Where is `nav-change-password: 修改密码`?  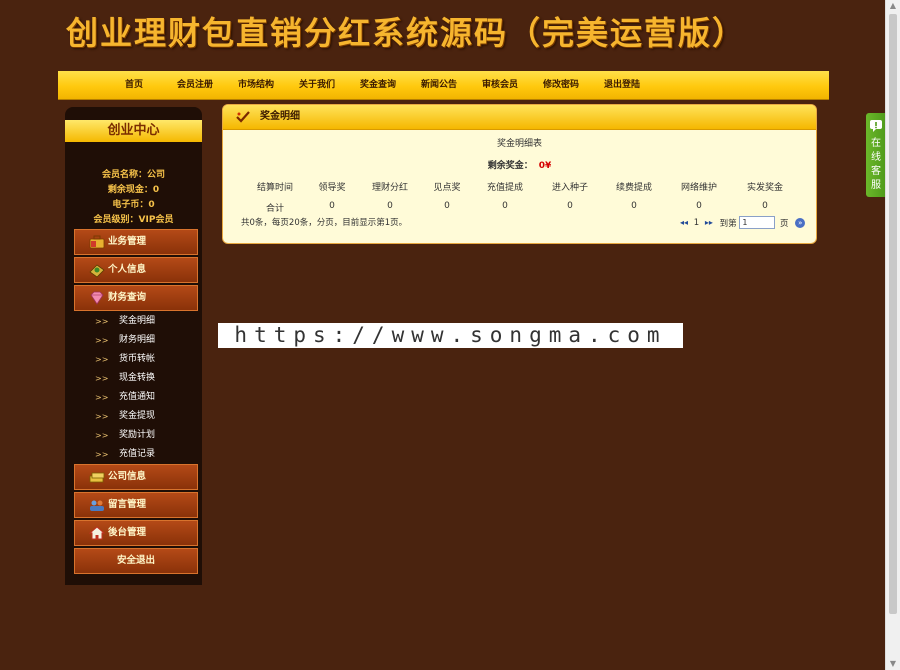
nav-change-password: 修改密码 is located at coordinates (561, 85).